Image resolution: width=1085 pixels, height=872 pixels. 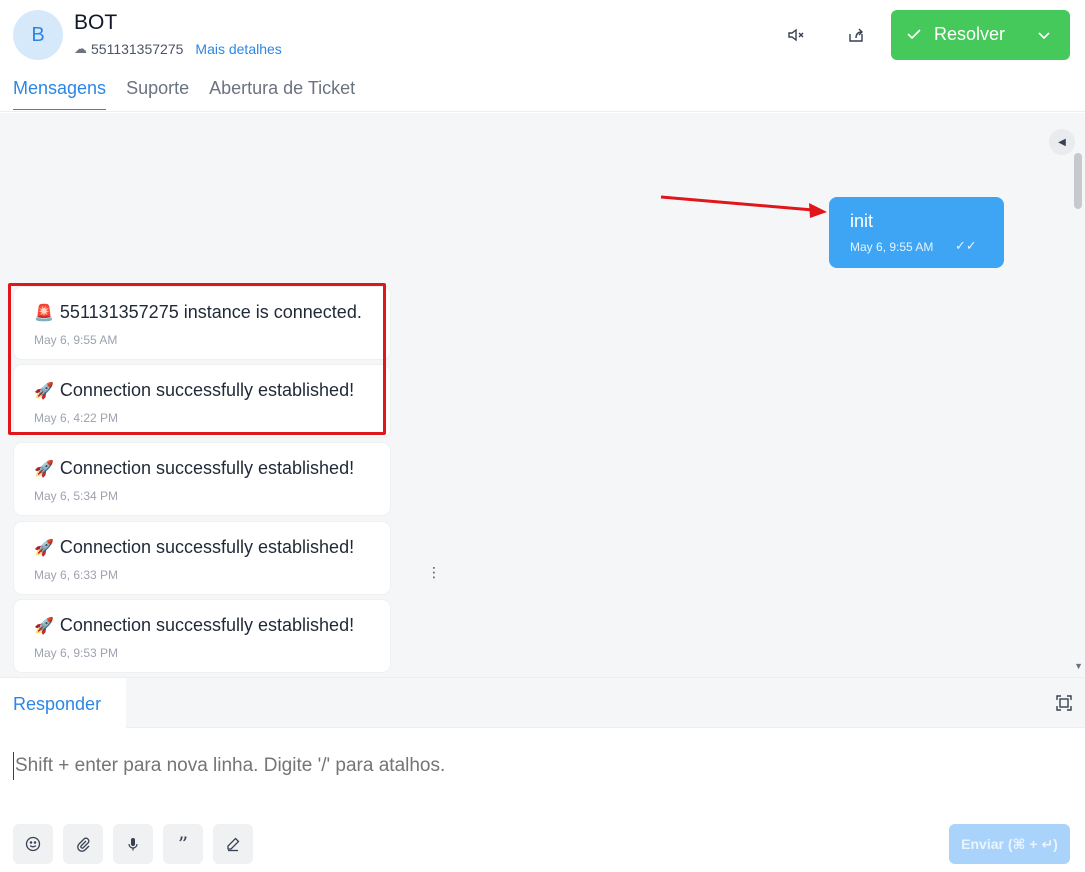 I want to click on pen-icon, so click(x=233, y=844).